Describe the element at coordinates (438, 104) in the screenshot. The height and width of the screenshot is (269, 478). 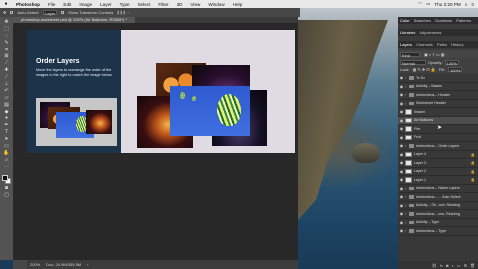
I see `layer-row: ◉ › Worksheet Header` at that location.